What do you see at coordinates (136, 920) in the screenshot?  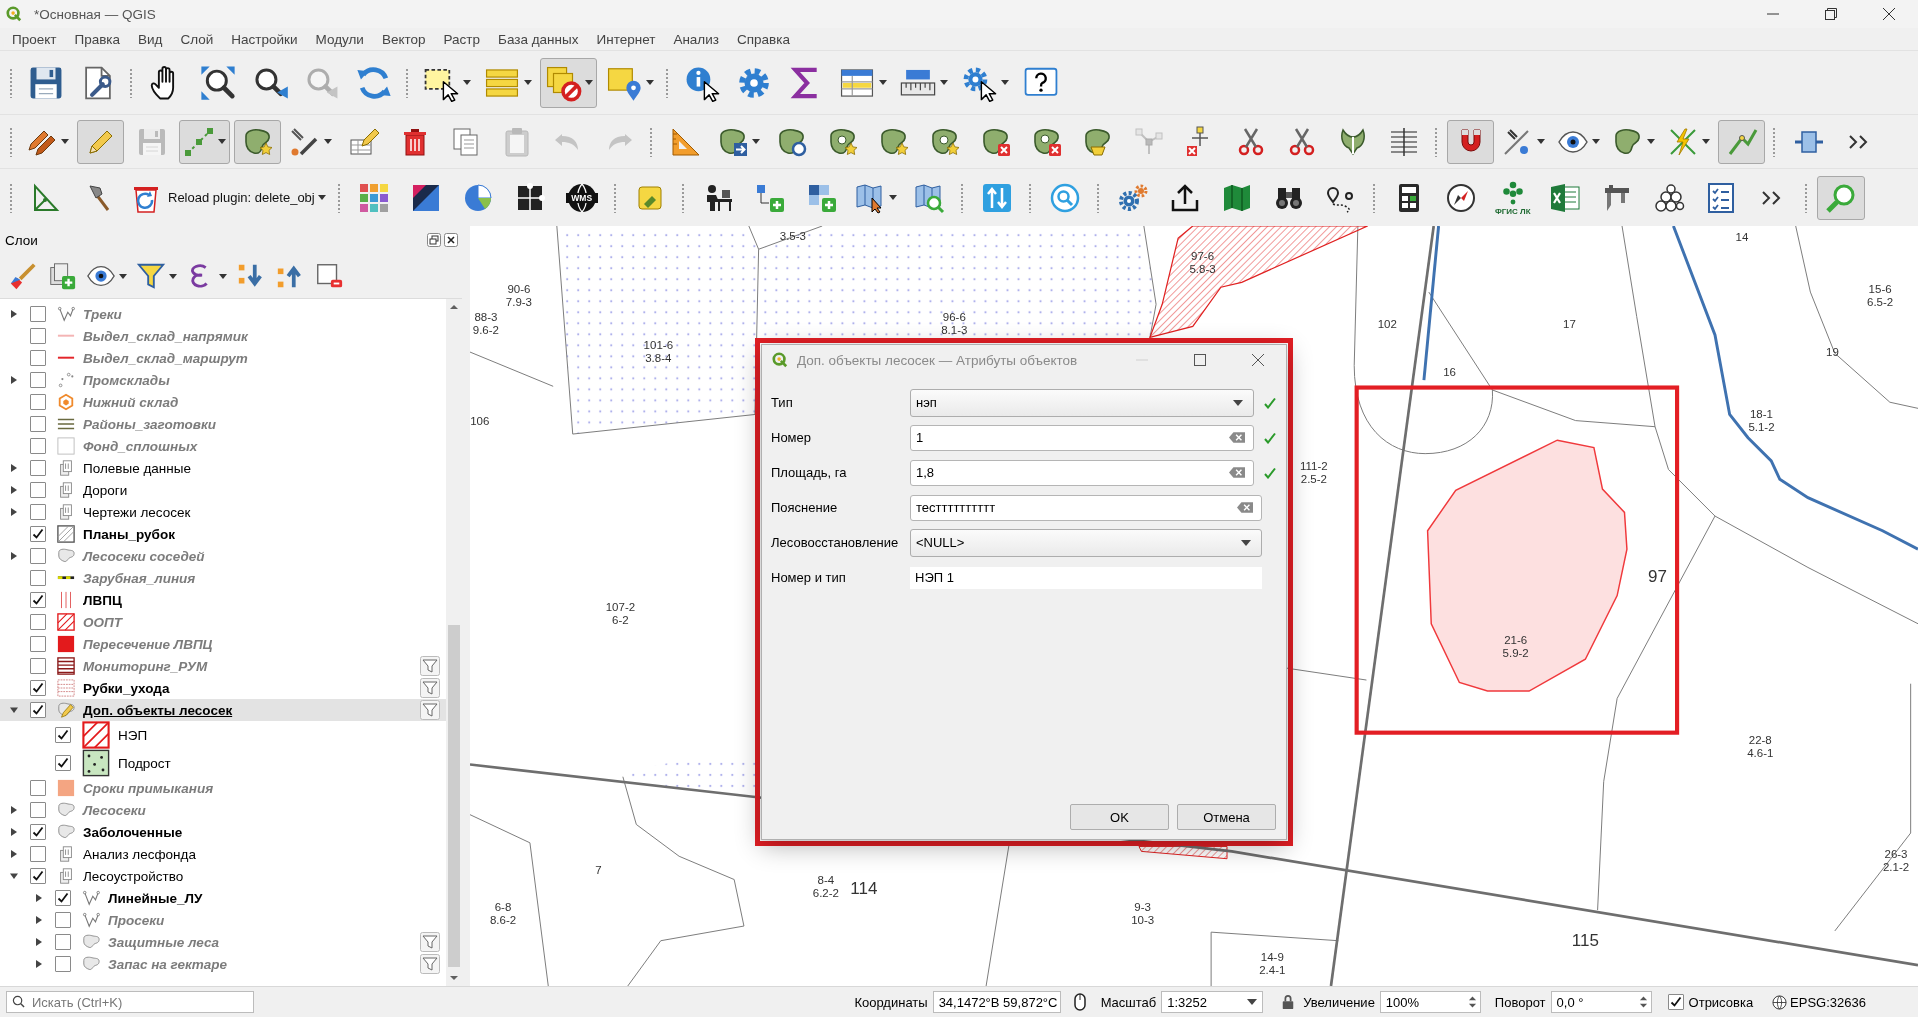 I see `layer-name: Просеки` at bounding box center [136, 920].